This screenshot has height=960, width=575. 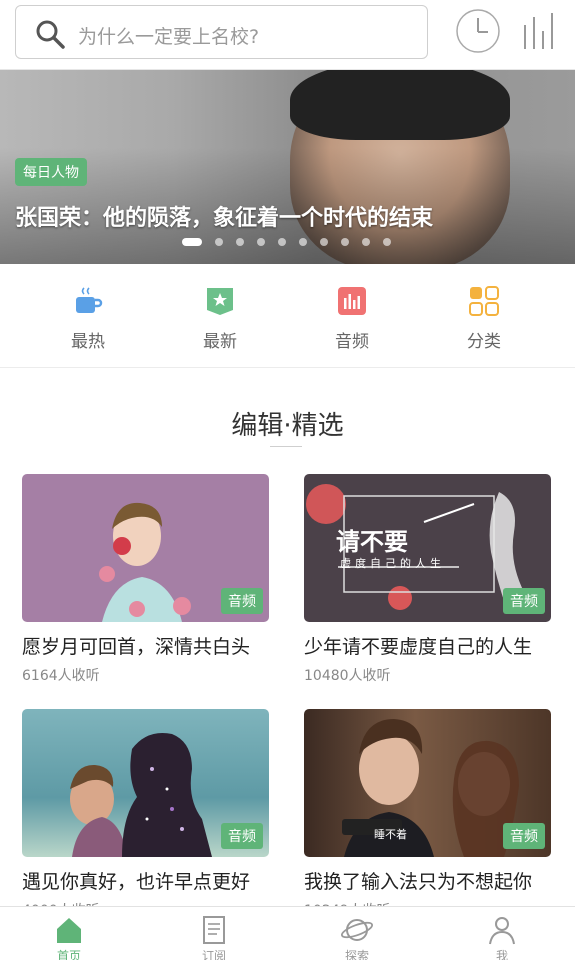 What do you see at coordinates (347, 676) in the screenshot?
I see `card-listen-count: 10480人收听` at bounding box center [347, 676].